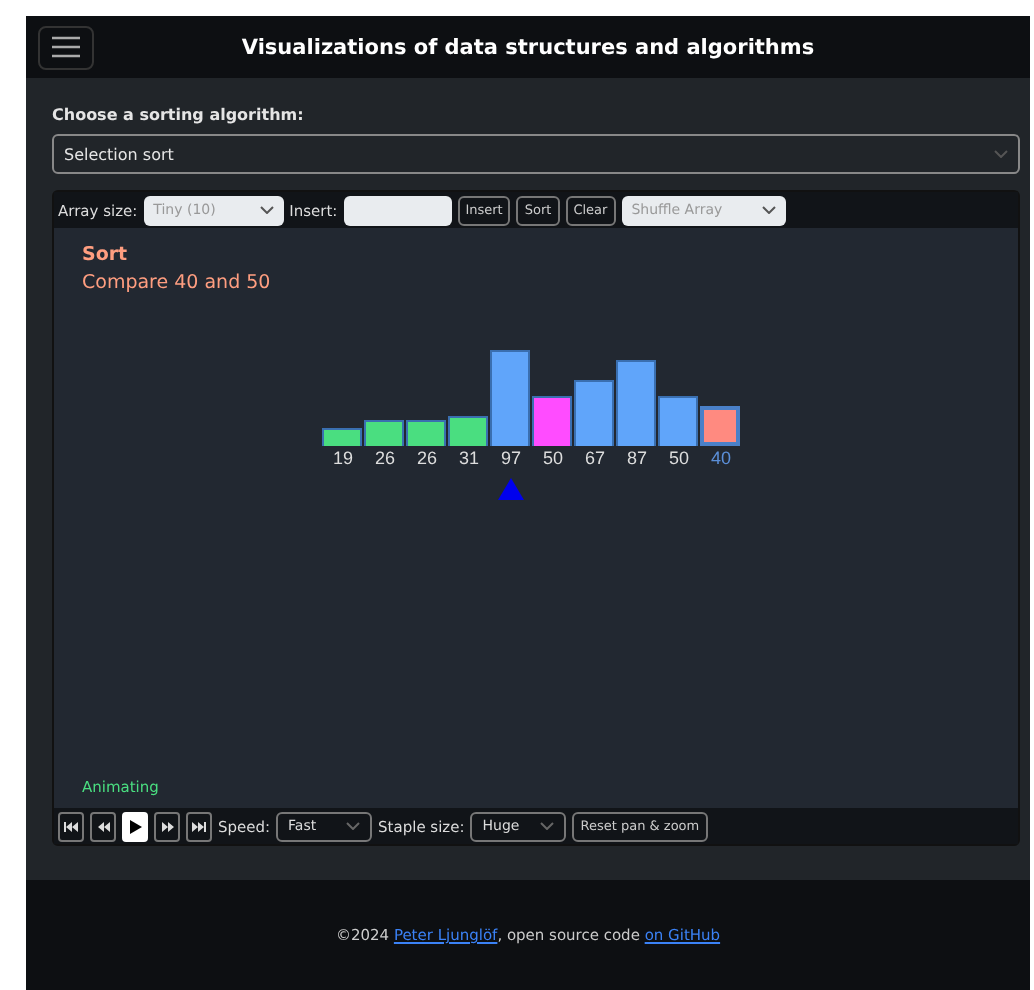 The width and height of the screenshot is (1034, 990). I want to click on bar-value: 97, so click(510, 458).